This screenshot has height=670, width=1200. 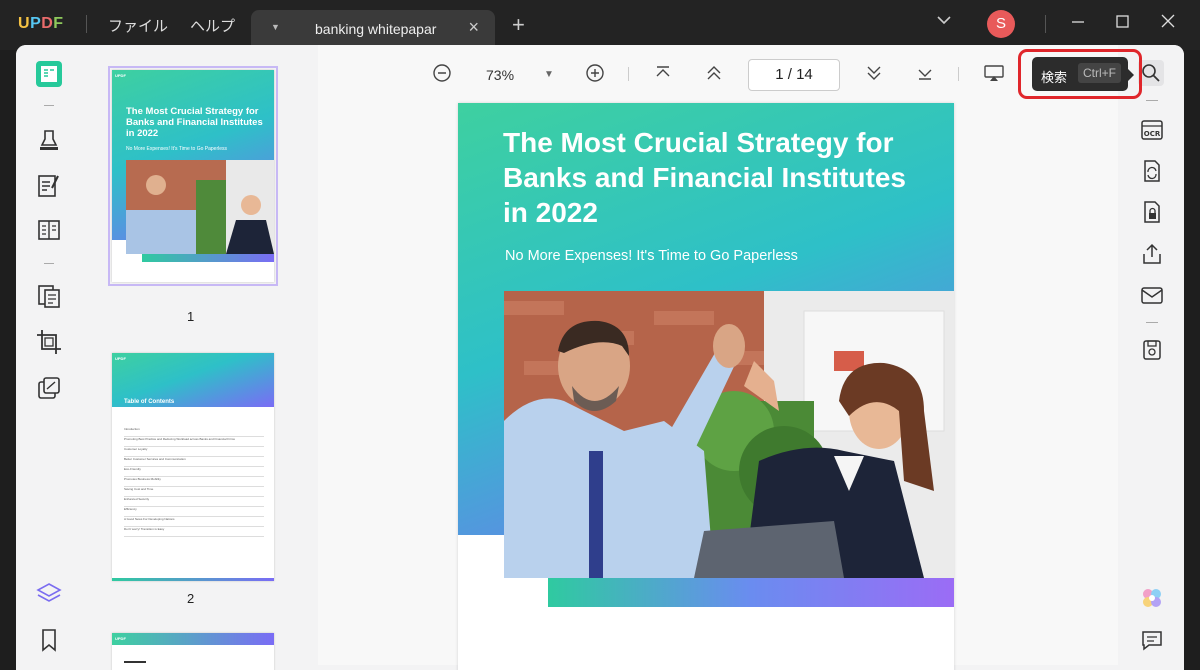 I want to click on viewer-toolbar: 73% ▼ 1 / 14, so click(x=718, y=74).